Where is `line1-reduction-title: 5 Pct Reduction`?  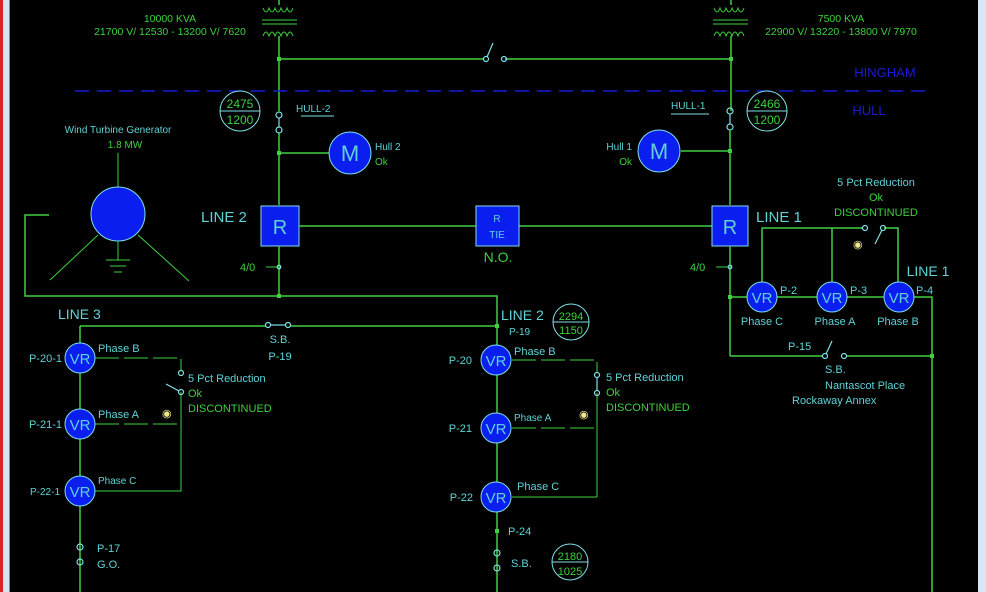
line1-reduction-title: 5 Pct Reduction is located at coordinates (876, 183).